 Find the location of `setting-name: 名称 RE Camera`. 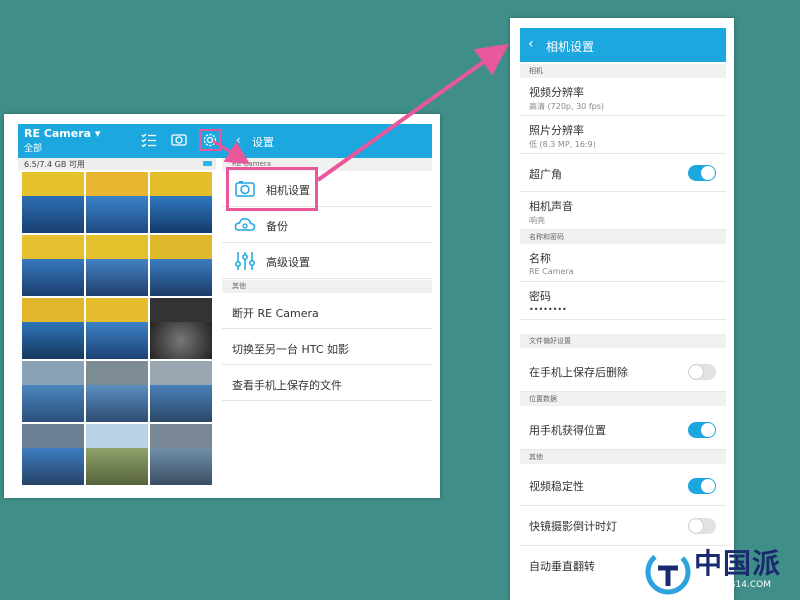

setting-name: 名称 RE Camera is located at coordinates (623, 263).